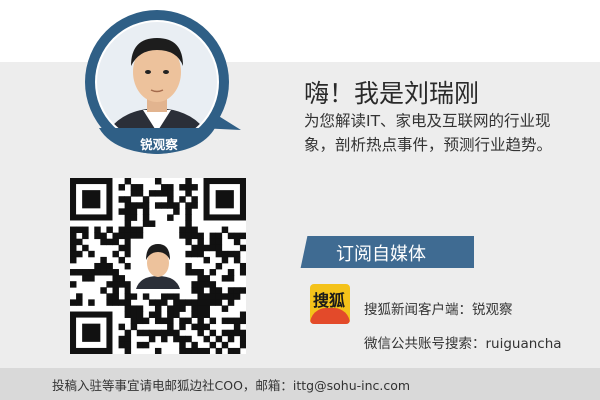 The height and width of the screenshot is (400, 600). Describe the element at coordinates (381, 254) in the screenshot. I see `subscribe-label: 订阅自媒体` at that location.